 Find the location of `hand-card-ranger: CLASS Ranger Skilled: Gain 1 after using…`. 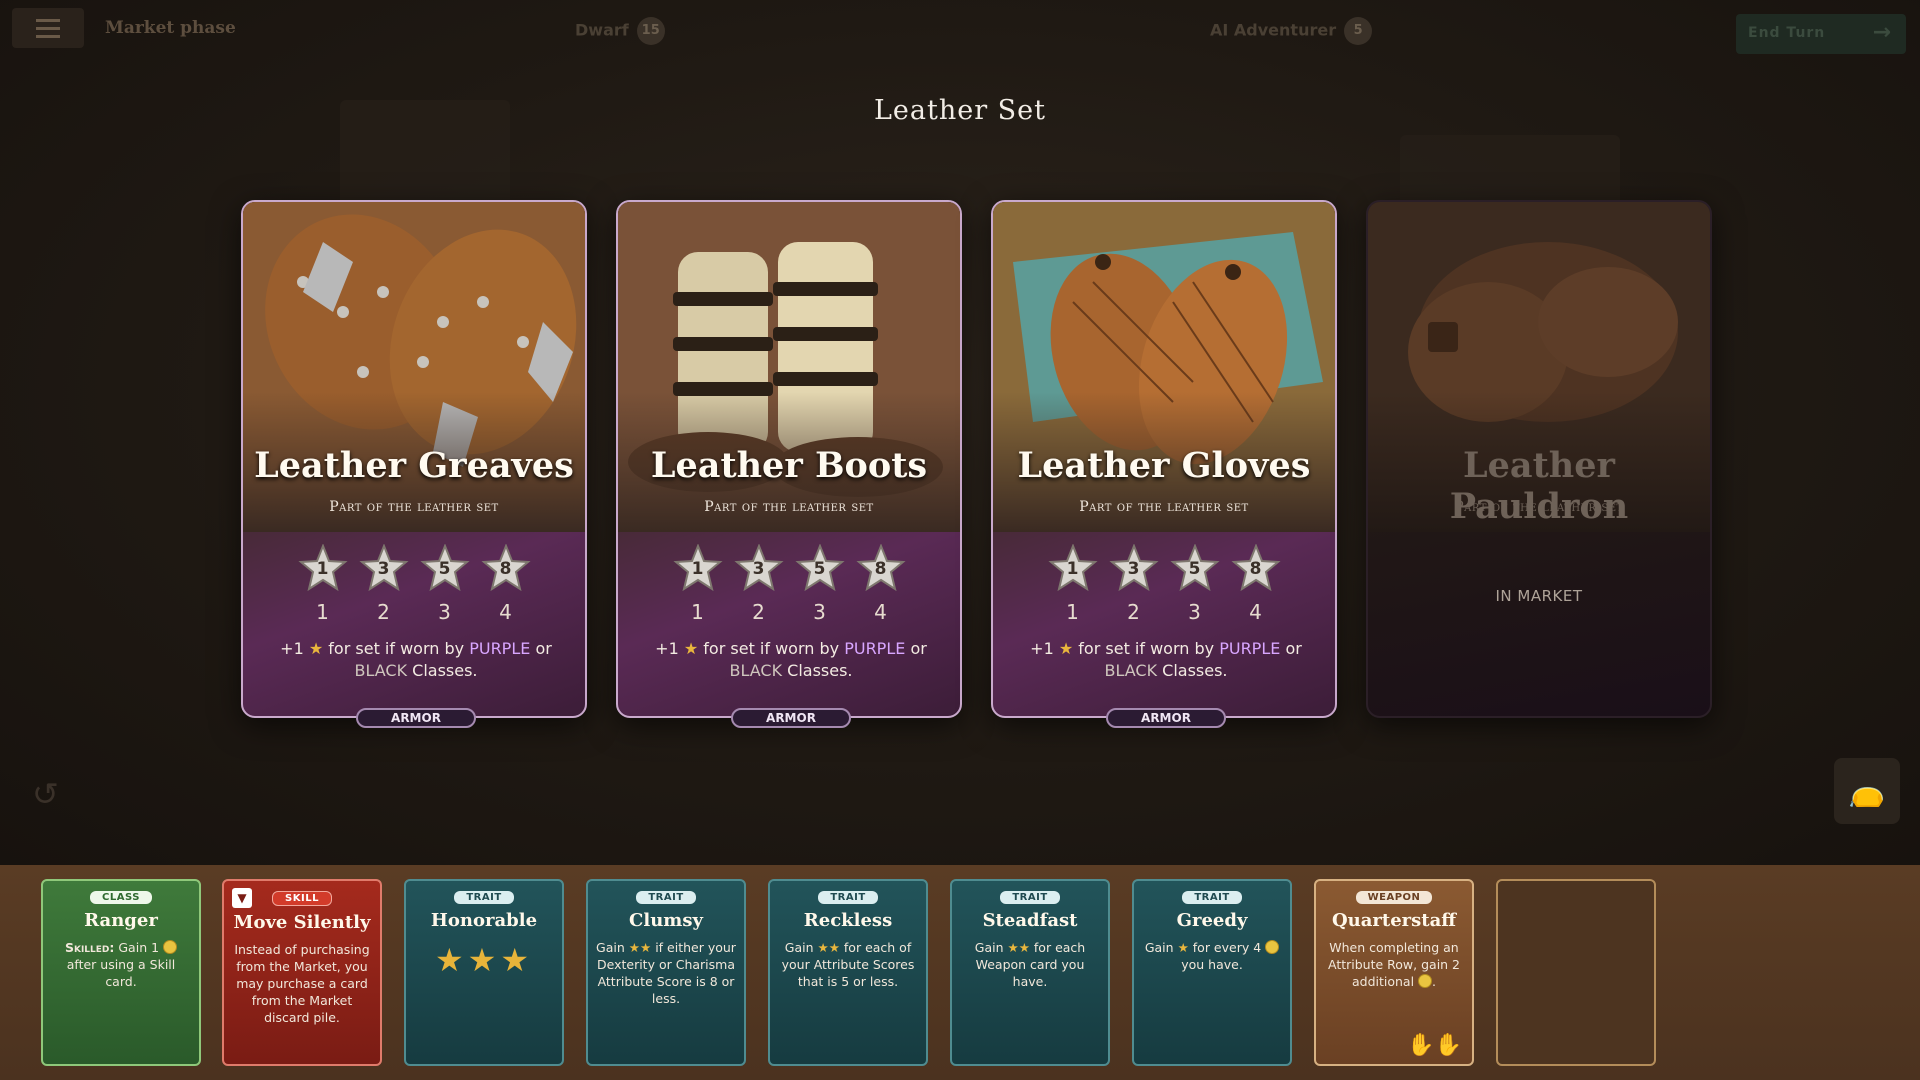

hand-card-ranger: CLASS Ranger Skilled: Gain 1 after using… is located at coordinates (121, 972).